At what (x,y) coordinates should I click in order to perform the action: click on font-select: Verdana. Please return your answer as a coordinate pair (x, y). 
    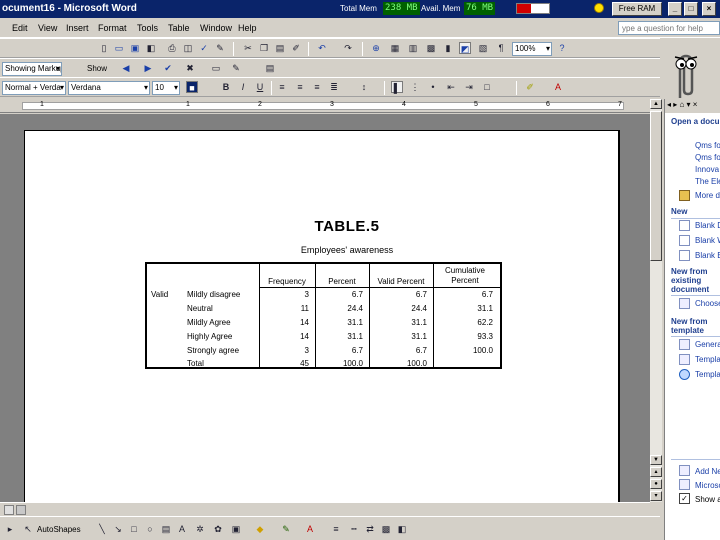
    Looking at the image, I should click on (109, 88).